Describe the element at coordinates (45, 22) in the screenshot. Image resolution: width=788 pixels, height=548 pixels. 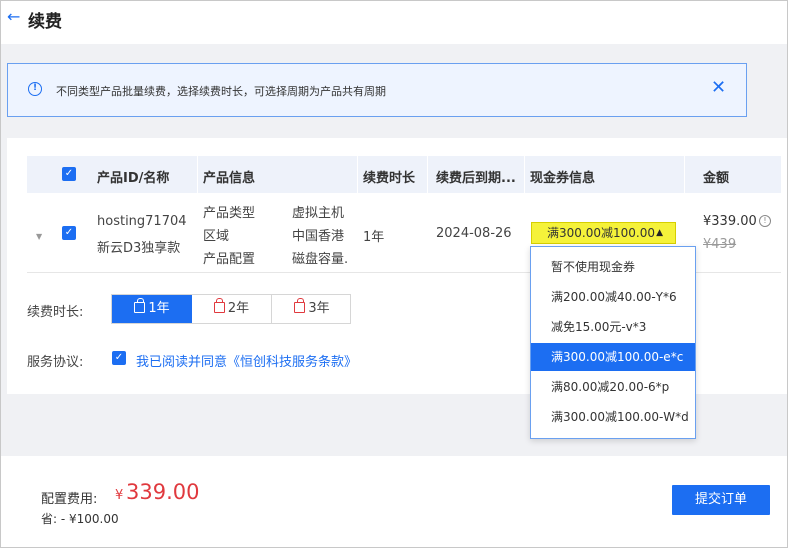
I see `page-title: 续费` at that location.